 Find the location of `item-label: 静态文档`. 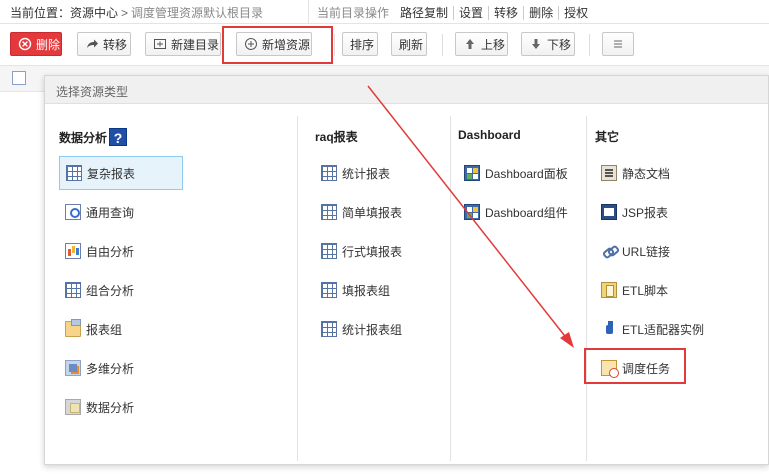

item-label: 静态文档 is located at coordinates (646, 173).